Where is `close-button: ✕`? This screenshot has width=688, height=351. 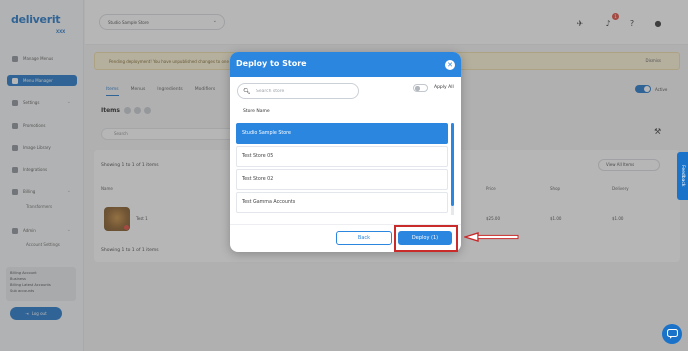 close-button: ✕ is located at coordinates (450, 65).